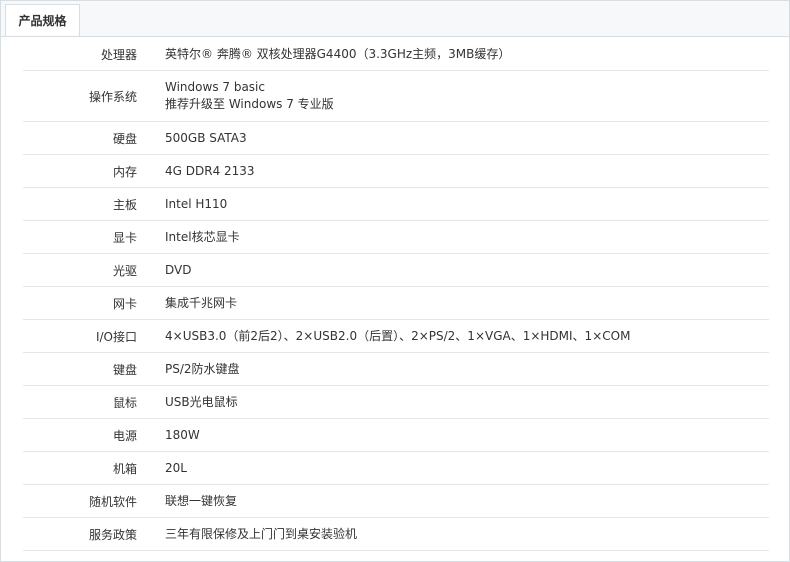  I want to click on spec-value: 500GB SATA3, so click(456, 138).